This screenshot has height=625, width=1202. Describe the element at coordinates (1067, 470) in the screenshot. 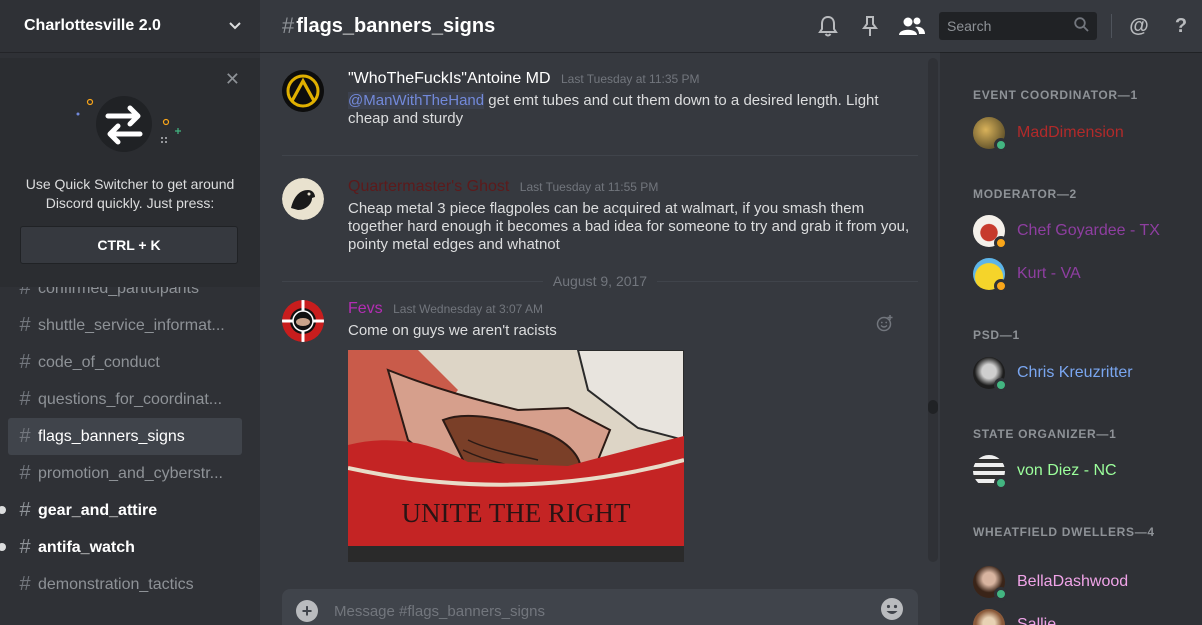

I see `member-name: von Diez - NC` at that location.